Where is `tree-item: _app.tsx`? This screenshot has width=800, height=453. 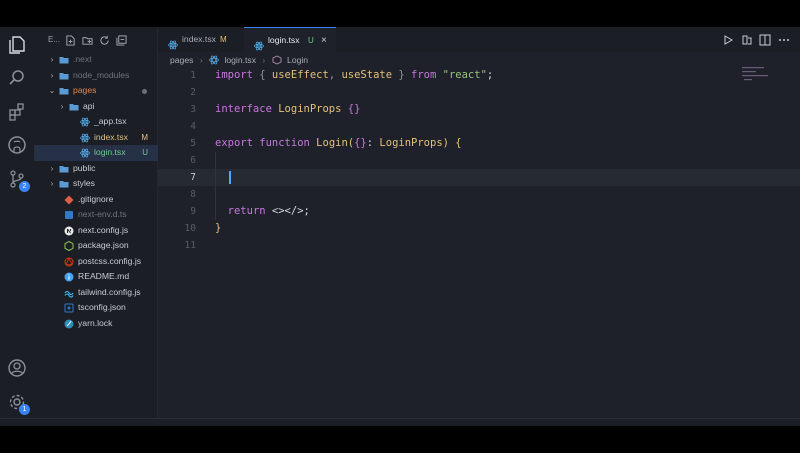 tree-item: _app.tsx is located at coordinates (96, 122).